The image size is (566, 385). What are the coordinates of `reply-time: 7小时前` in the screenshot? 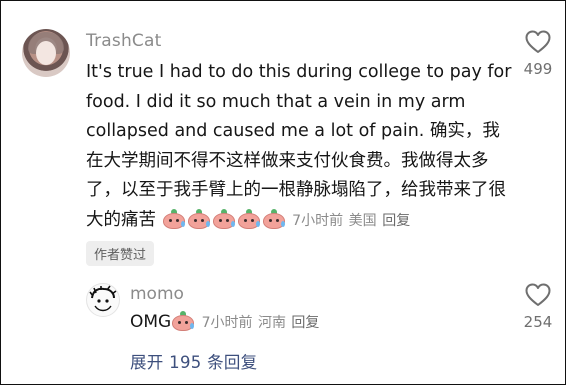 It's located at (227, 323).